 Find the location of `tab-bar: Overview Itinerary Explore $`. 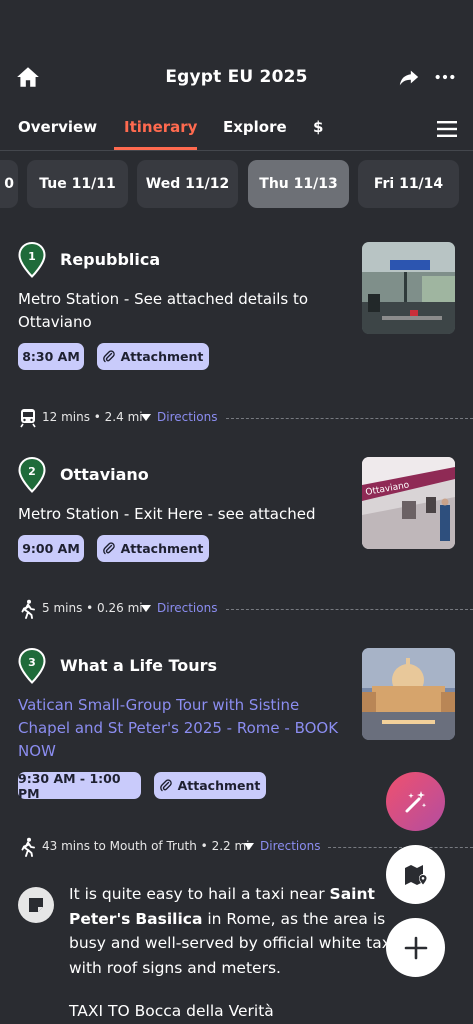

tab-bar: Overview Itinerary Explore $ is located at coordinates (236, 129).